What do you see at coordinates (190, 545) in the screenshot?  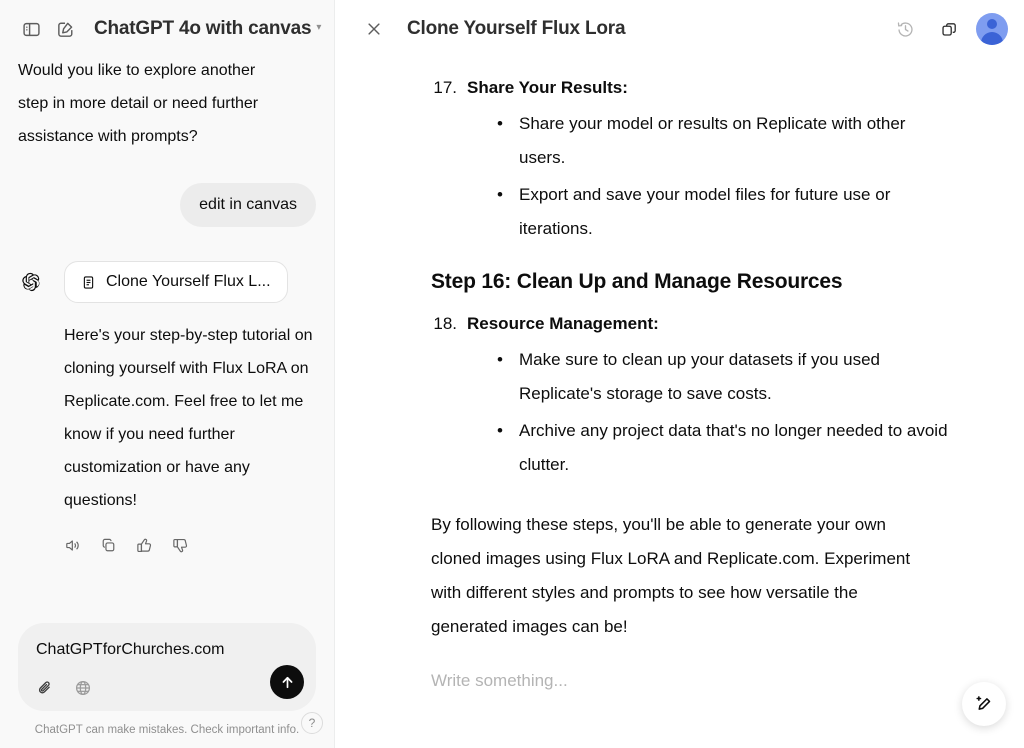 I see `message-actions` at bounding box center [190, 545].